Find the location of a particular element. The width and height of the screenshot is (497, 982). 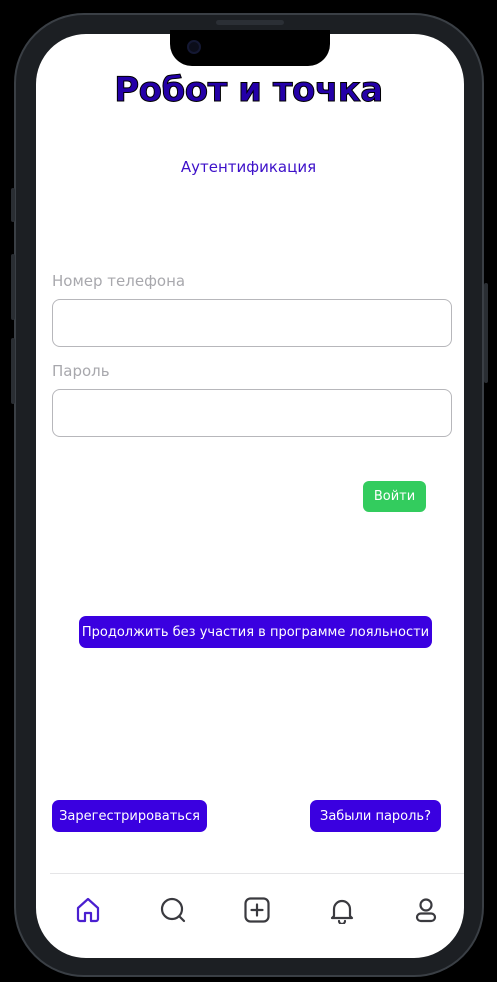

login-button: Войти is located at coordinates (394, 496).